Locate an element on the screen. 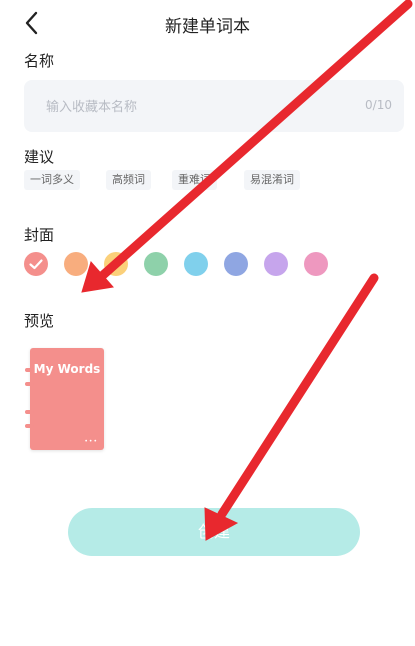 This screenshot has width=415, height=646. create-button: 创建 is located at coordinates (214, 532).